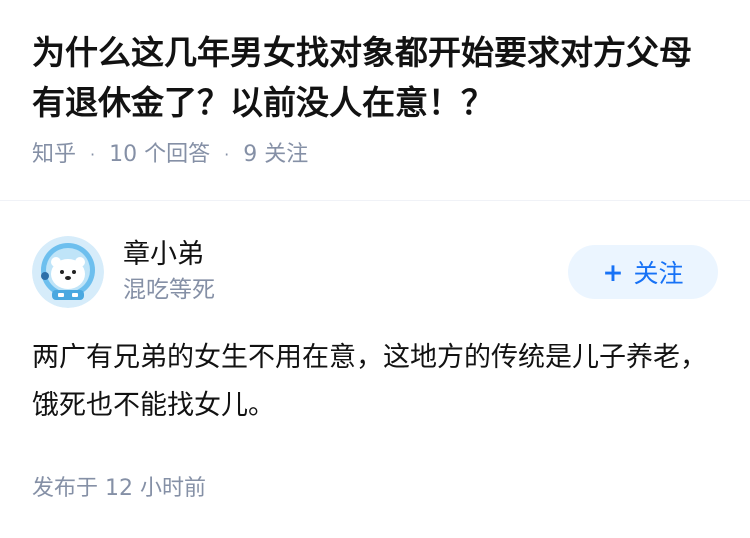 The height and width of the screenshot is (538, 750). What do you see at coordinates (159, 155) in the screenshot?
I see `answer-count: 10 个回答` at bounding box center [159, 155].